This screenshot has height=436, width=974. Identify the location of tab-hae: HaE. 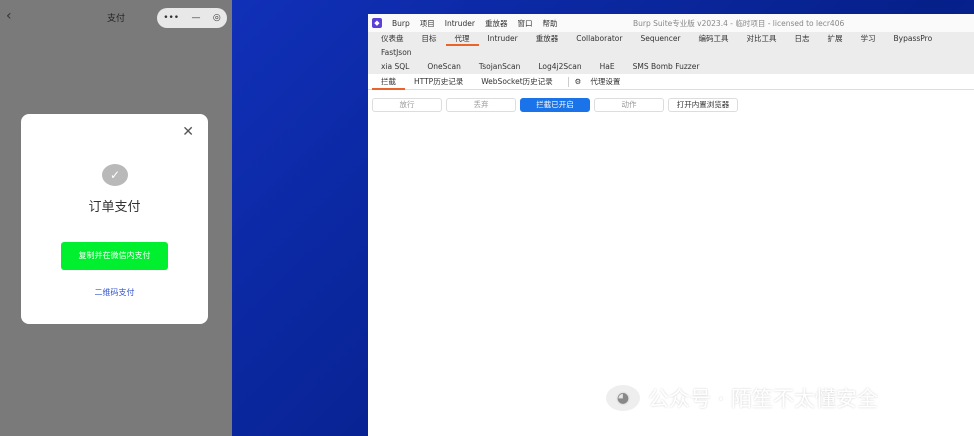
(607, 67).